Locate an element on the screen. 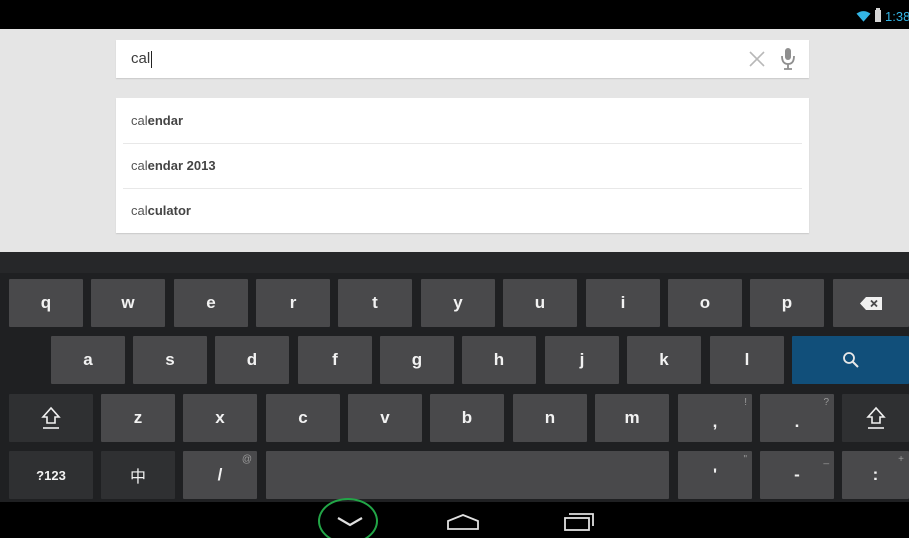  key-q: q is located at coordinates (46, 303).